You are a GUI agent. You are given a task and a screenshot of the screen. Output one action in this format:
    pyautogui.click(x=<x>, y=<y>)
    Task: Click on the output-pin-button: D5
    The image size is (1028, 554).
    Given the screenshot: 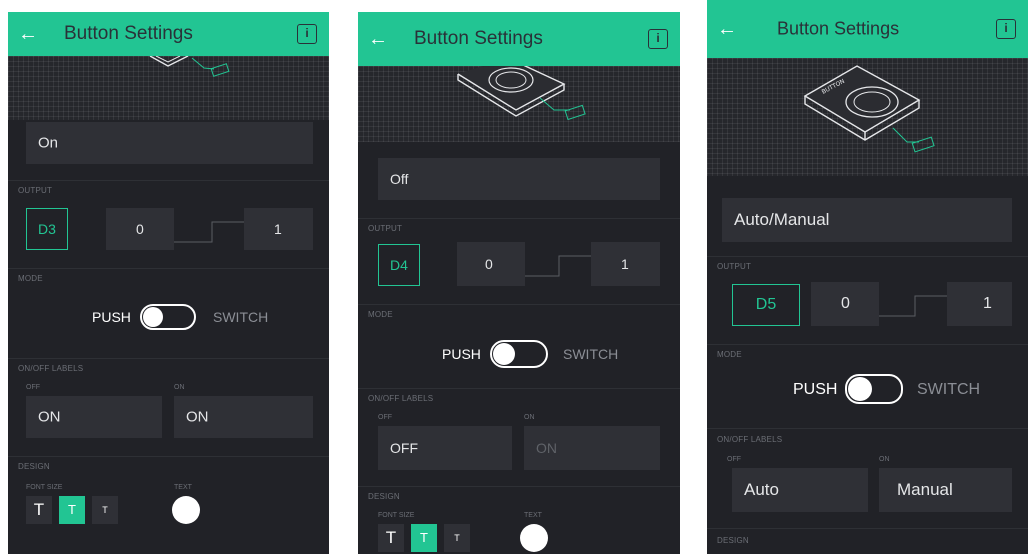 What is the action you would take?
    pyautogui.click(x=766, y=305)
    